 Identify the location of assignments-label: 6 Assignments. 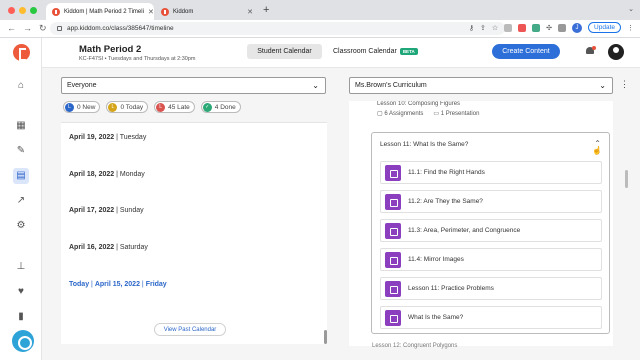
(404, 114).